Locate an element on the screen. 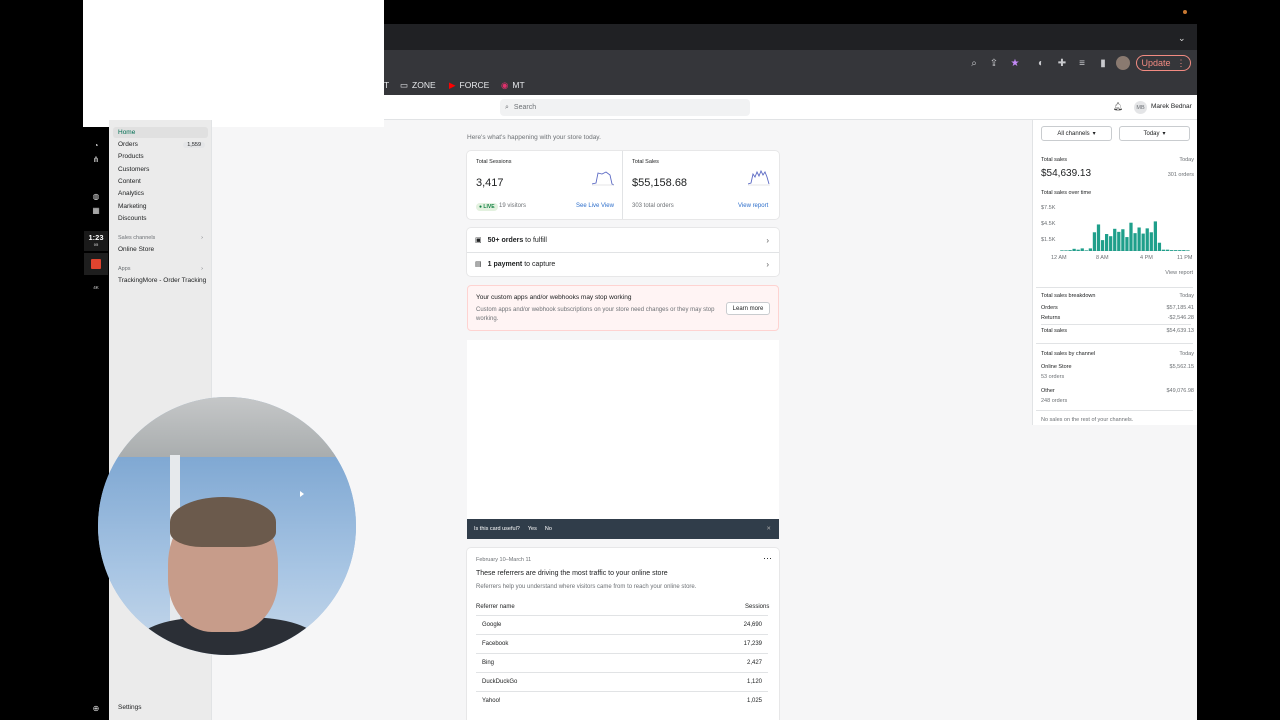  sales-over-time-label: Total sales over time is located at coordinates (1066, 193).